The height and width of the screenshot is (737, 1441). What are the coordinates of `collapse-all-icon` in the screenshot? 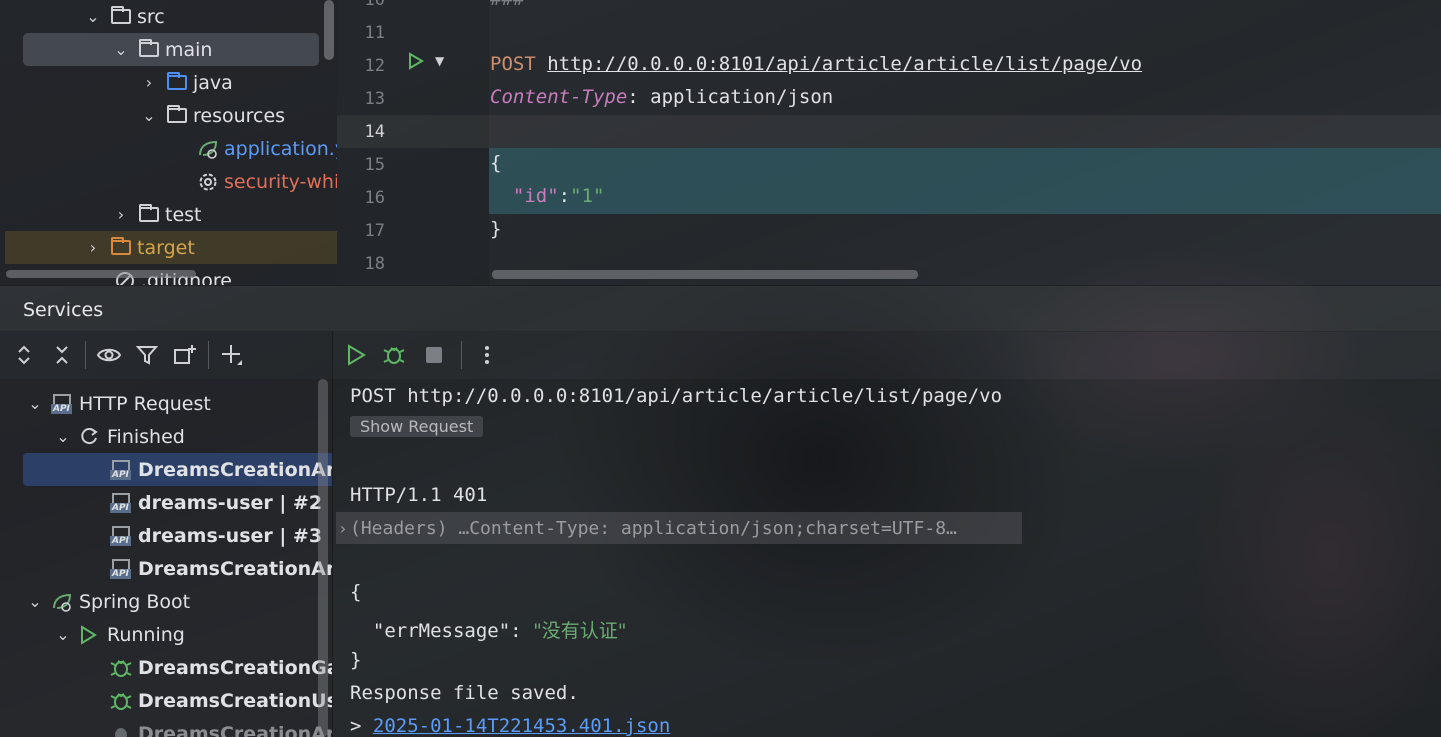 It's located at (62, 355).